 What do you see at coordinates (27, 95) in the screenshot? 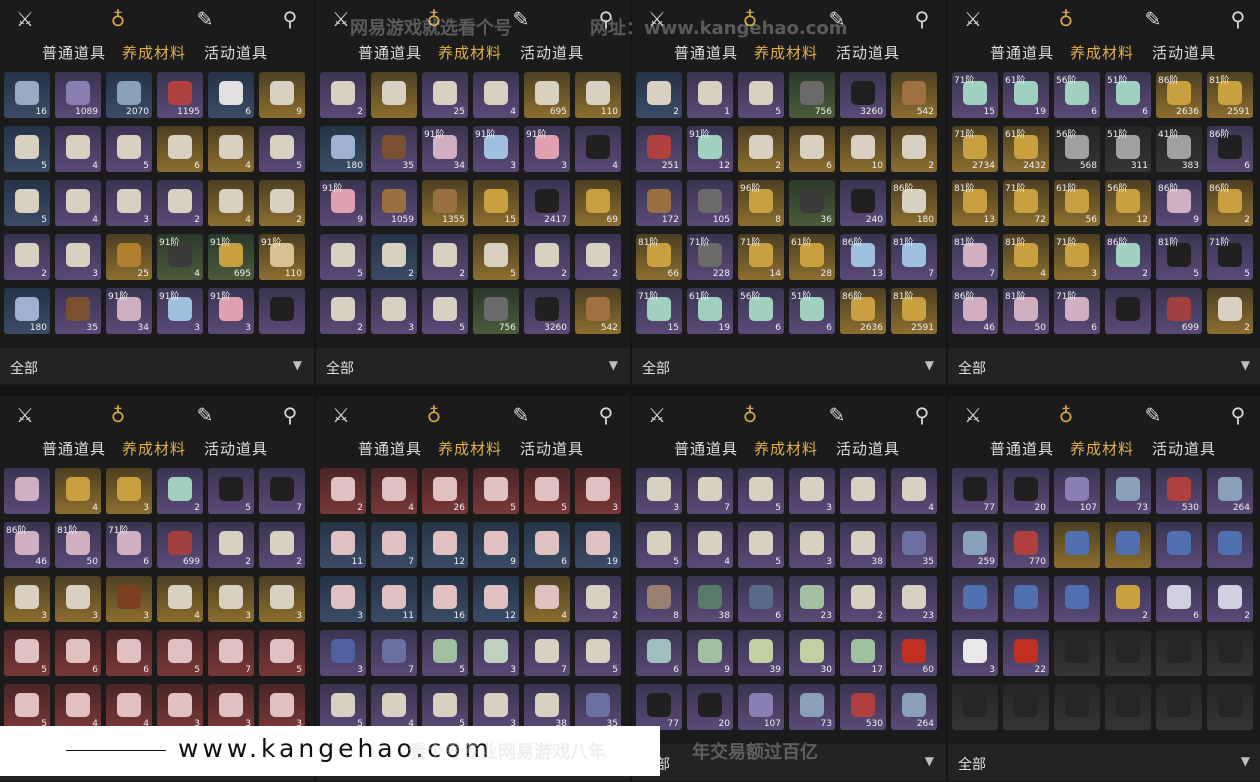
I see `inventory-slot: 16` at bounding box center [27, 95].